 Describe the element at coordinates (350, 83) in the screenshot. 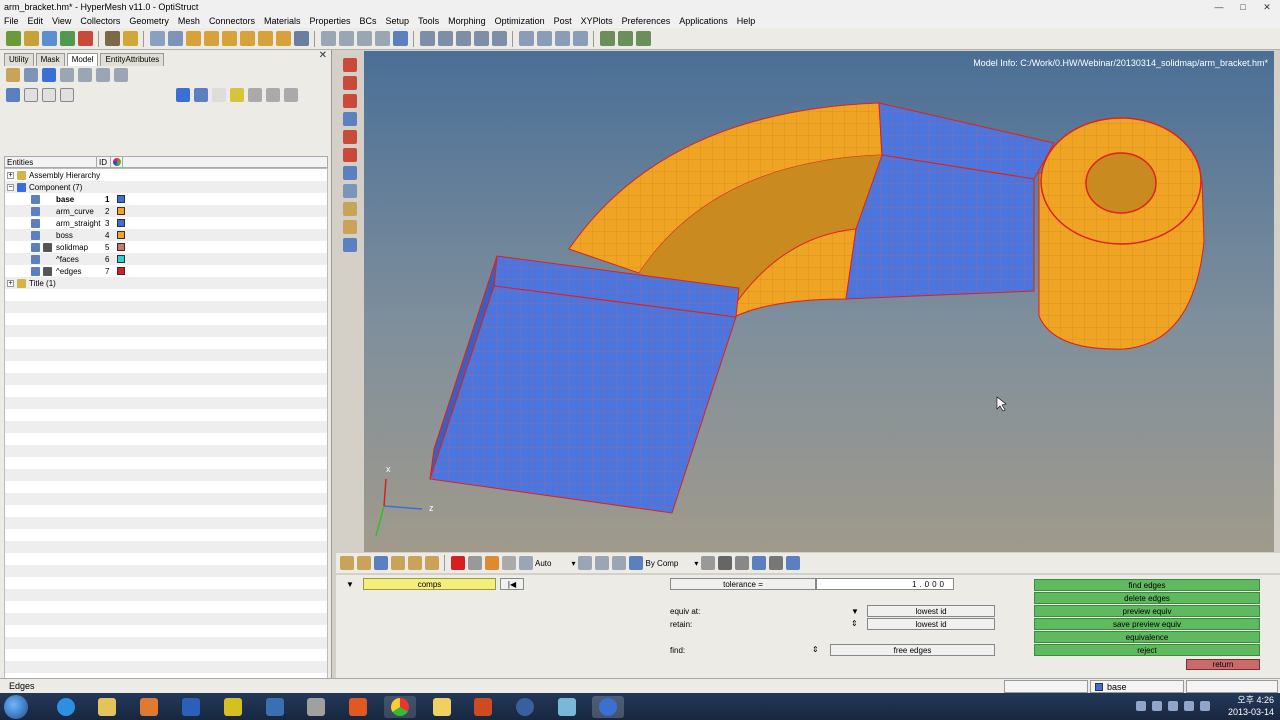

I see `unmask-icon` at that location.